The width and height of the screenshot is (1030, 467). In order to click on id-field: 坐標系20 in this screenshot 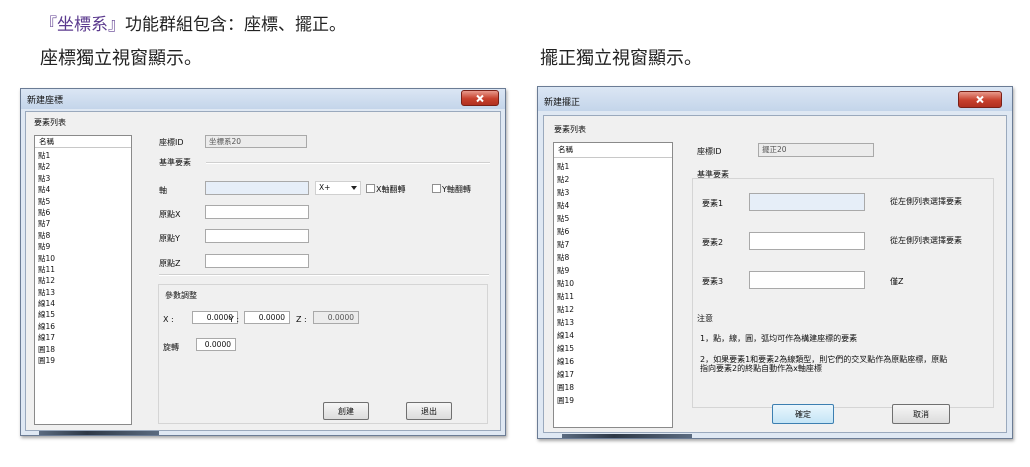, I will do `click(256, 141)`.